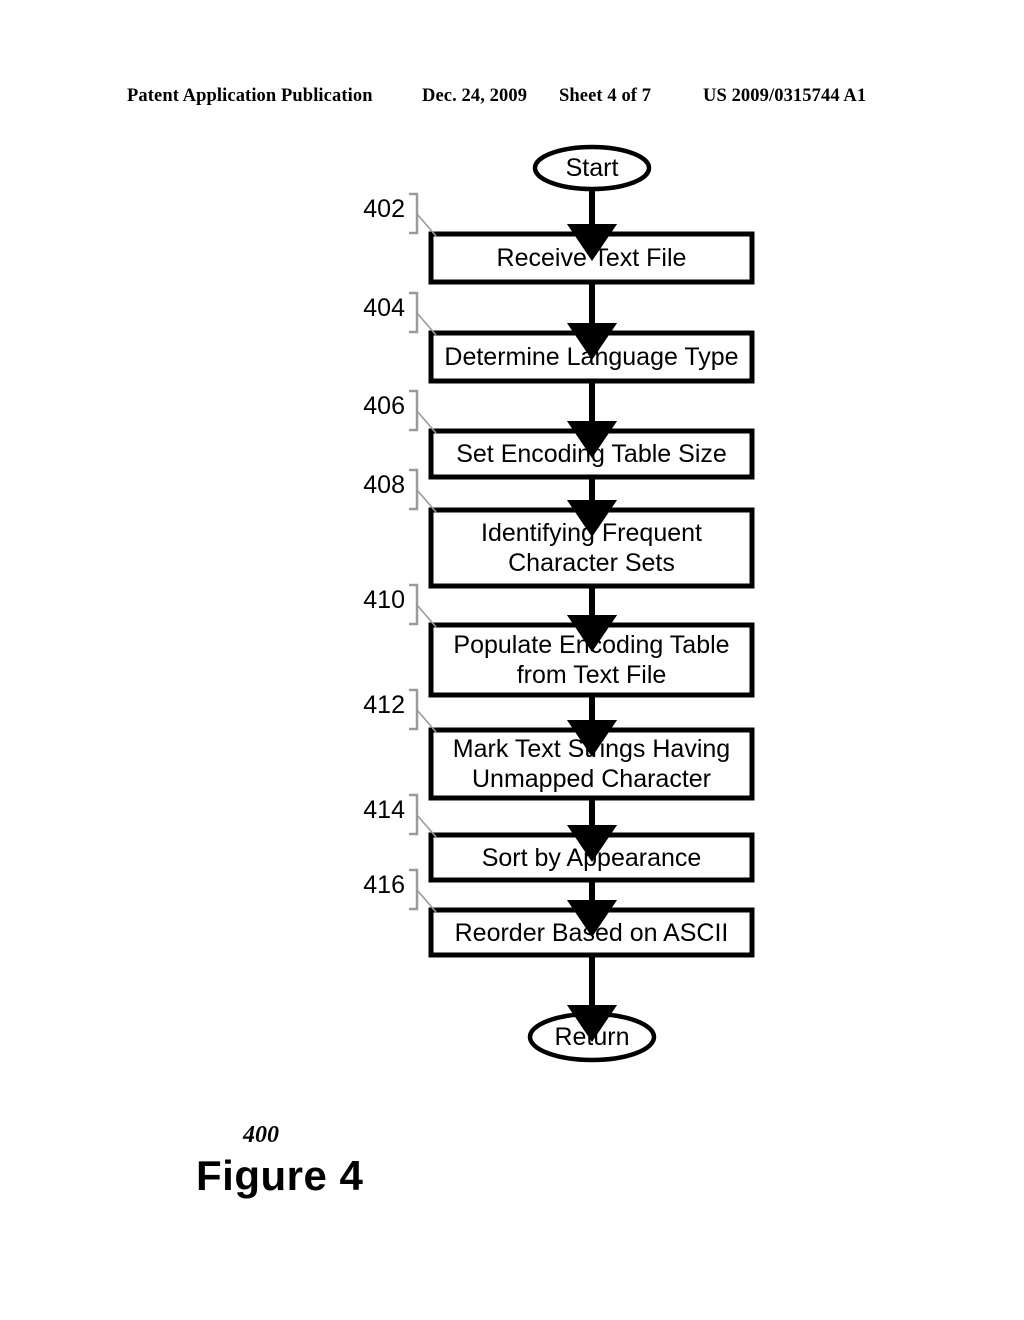 Image resolution: width=1024 pixels, height=1320 pixels. I want to click on reference-numeral-416: 416, so click(384, 885).